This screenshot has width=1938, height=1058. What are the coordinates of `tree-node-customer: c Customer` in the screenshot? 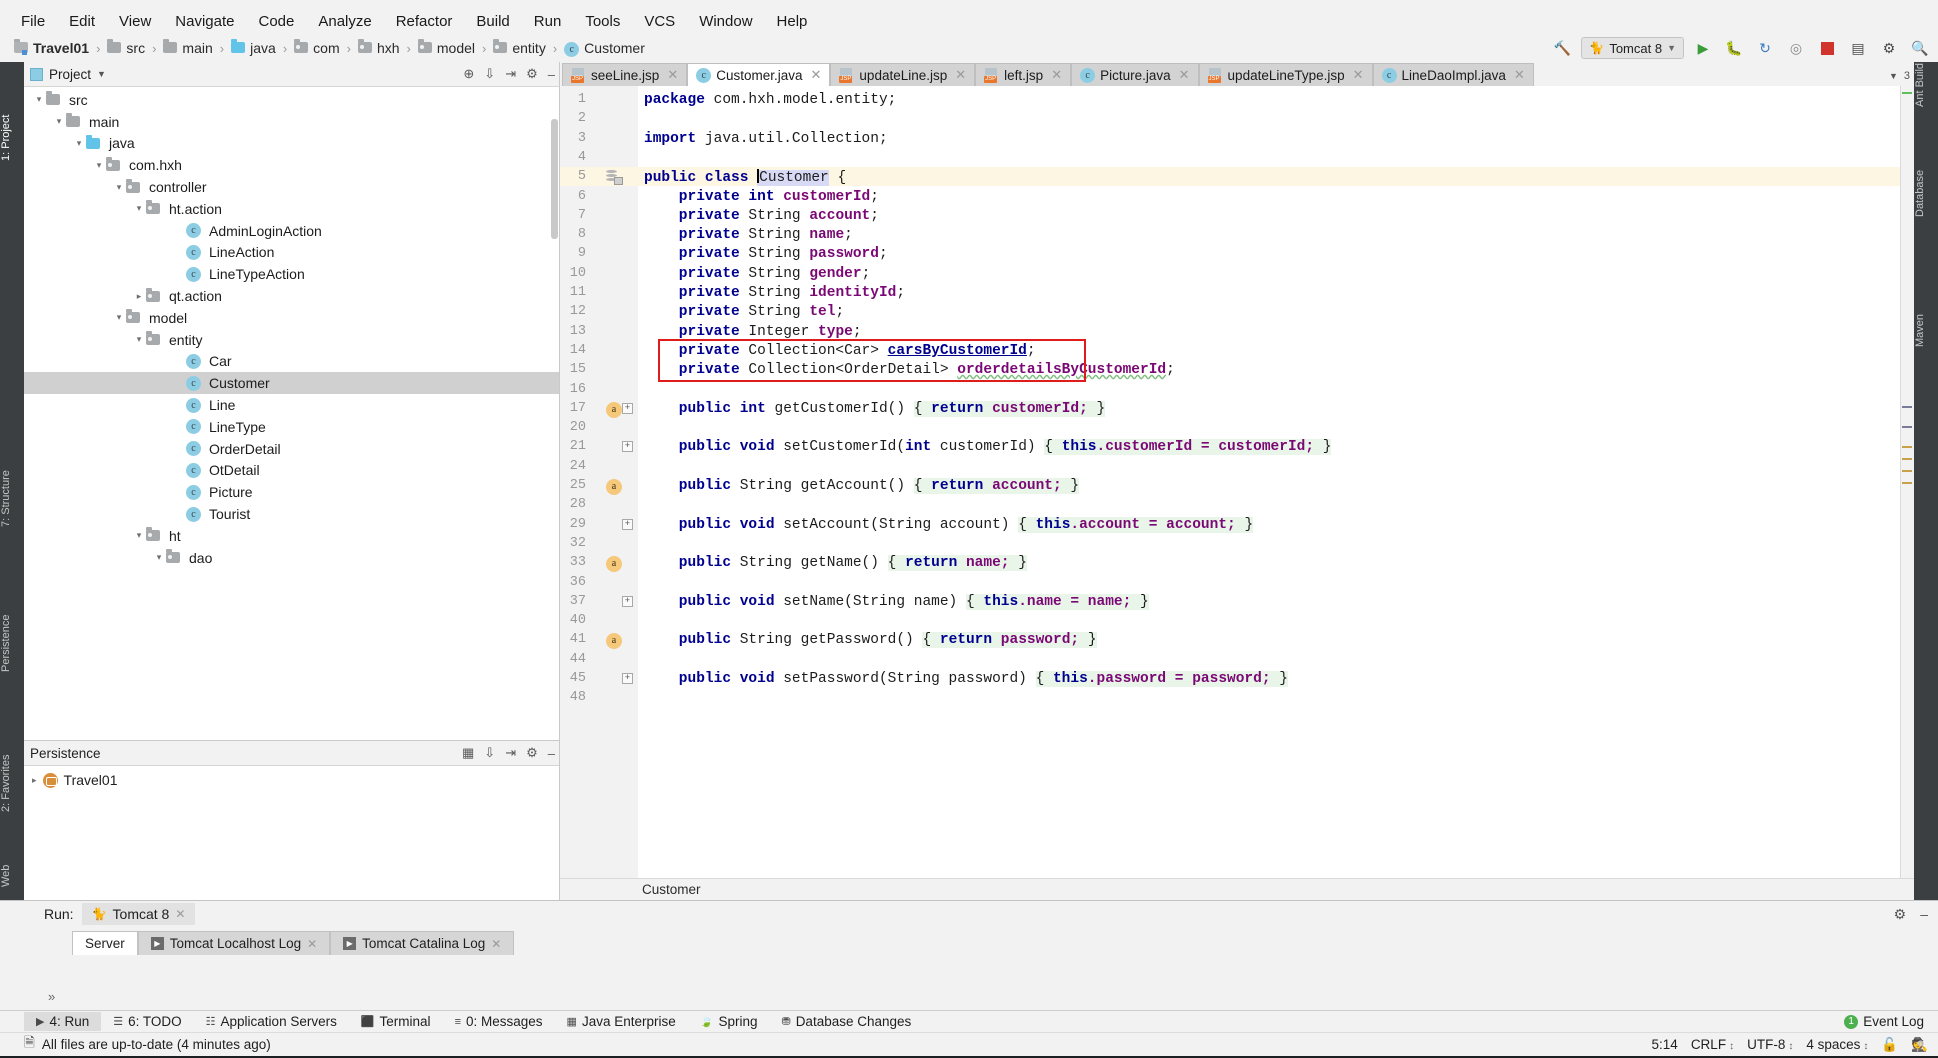 It's located at (291, 383).